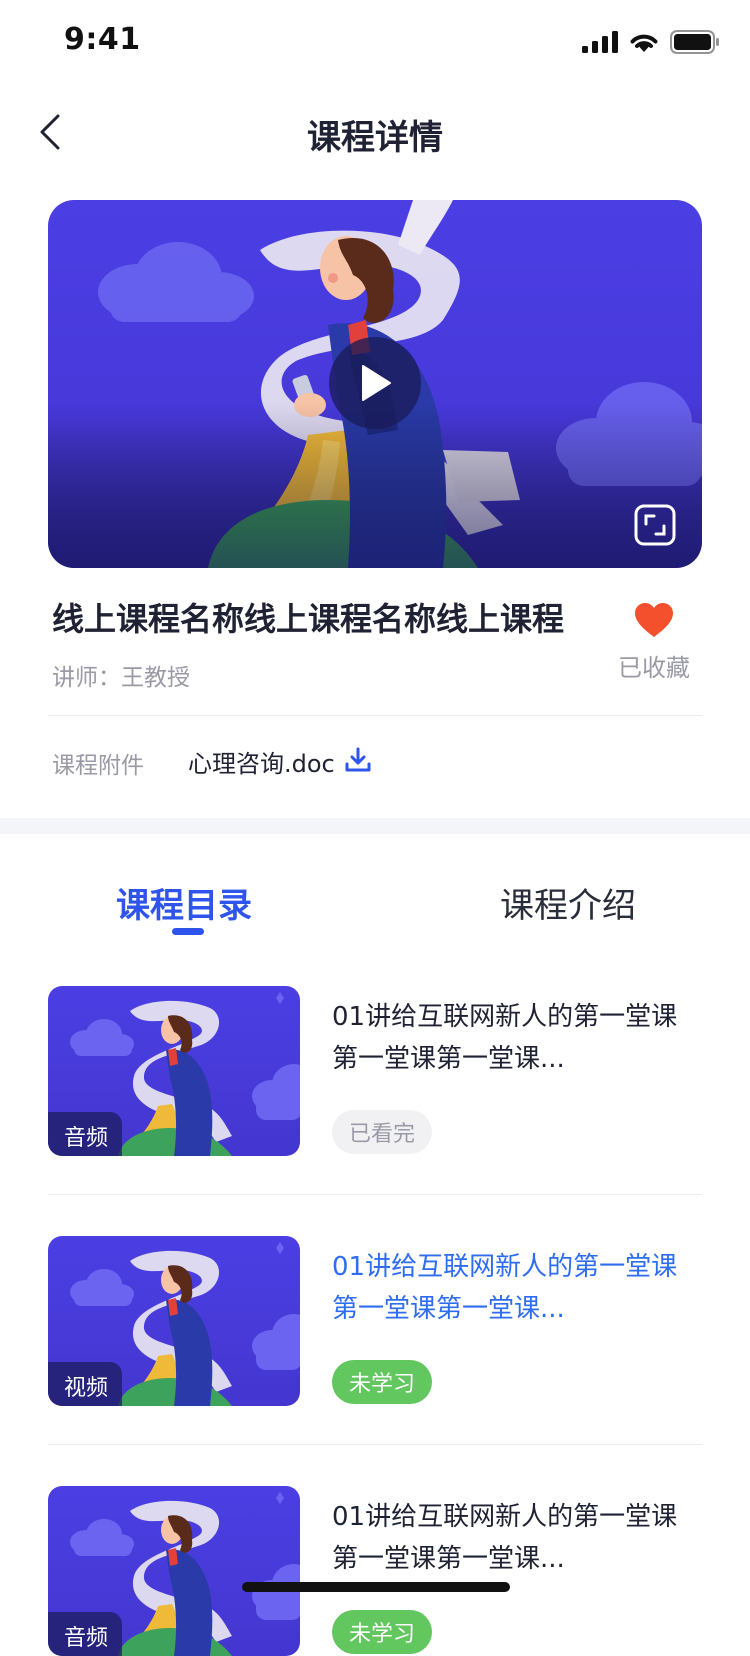 This screenshot has height=1656, width=750. Describe the element at coordinates (174, 1321) in the screenshot. I see `lesson-thumbnail: 视频` at that location.